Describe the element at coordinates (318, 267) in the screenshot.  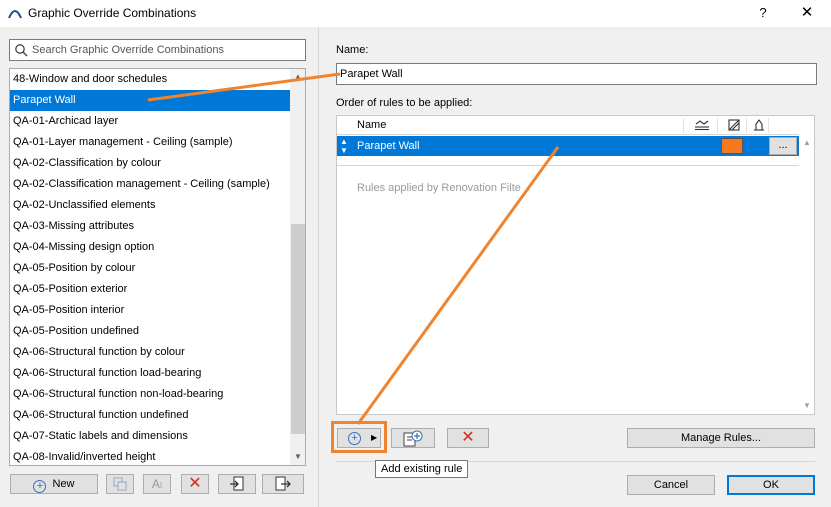
I see `panel-divider` at that location.